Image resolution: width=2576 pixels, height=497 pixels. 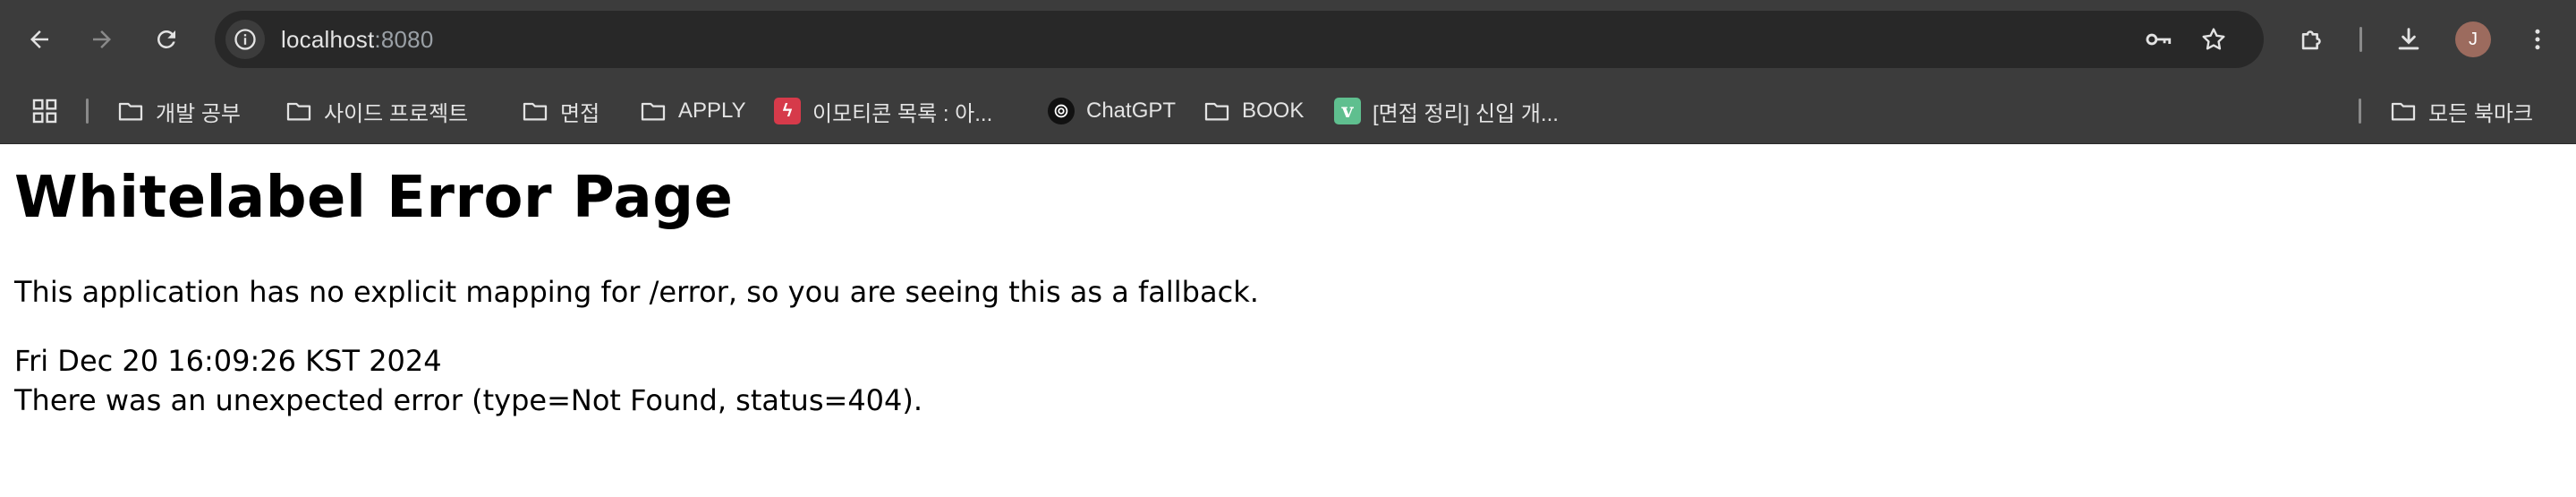 I want to click on red-favicon-icon: ϟ, so click(x=787, y=111).